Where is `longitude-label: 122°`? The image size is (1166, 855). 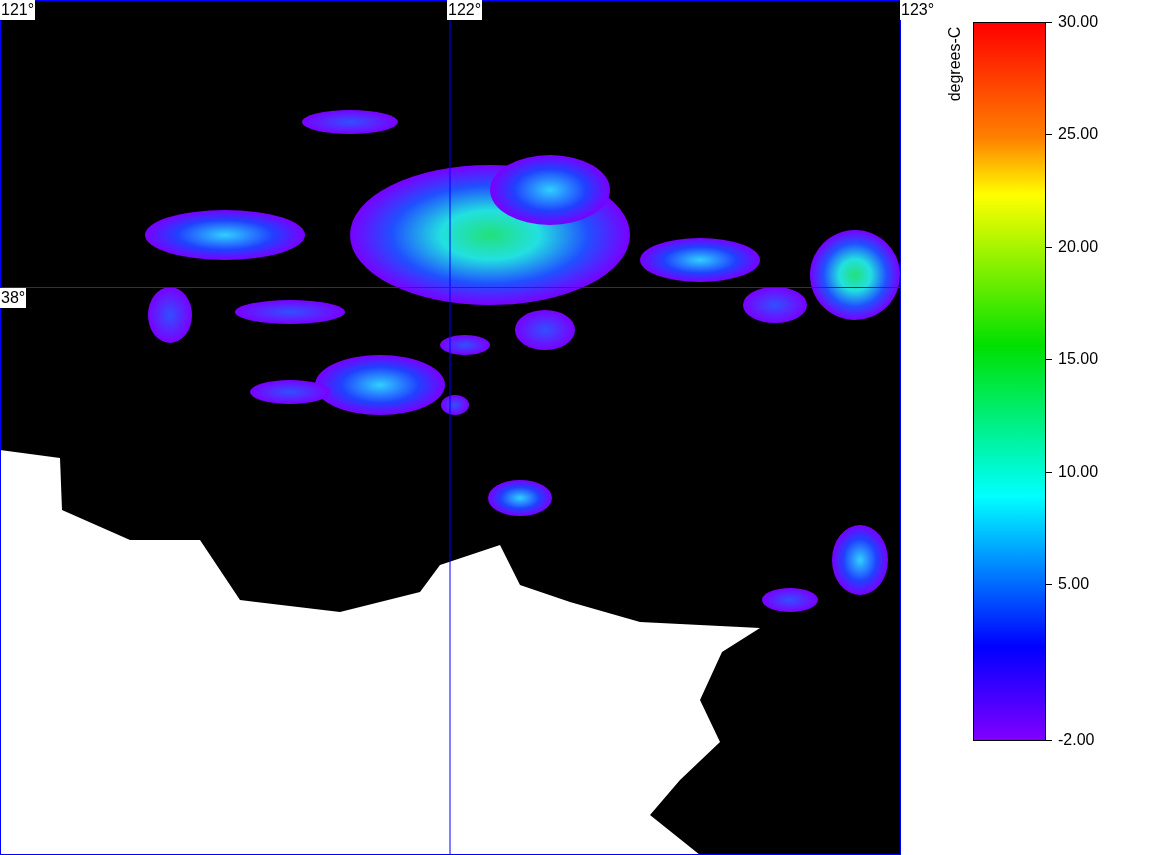 longitude-label: 122° is located at coordinates (465, 10).